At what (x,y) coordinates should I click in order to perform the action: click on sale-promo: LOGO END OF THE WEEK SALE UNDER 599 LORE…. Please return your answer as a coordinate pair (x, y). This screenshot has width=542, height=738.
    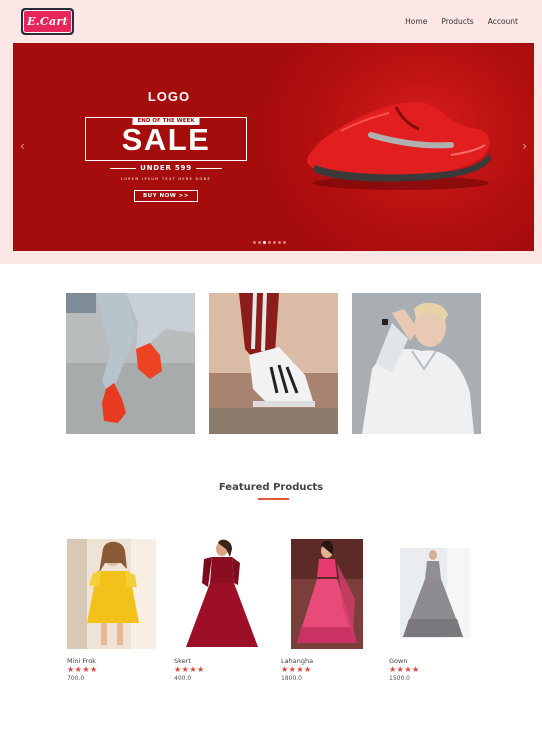
    Looking at the image, I should click on (166, 145).